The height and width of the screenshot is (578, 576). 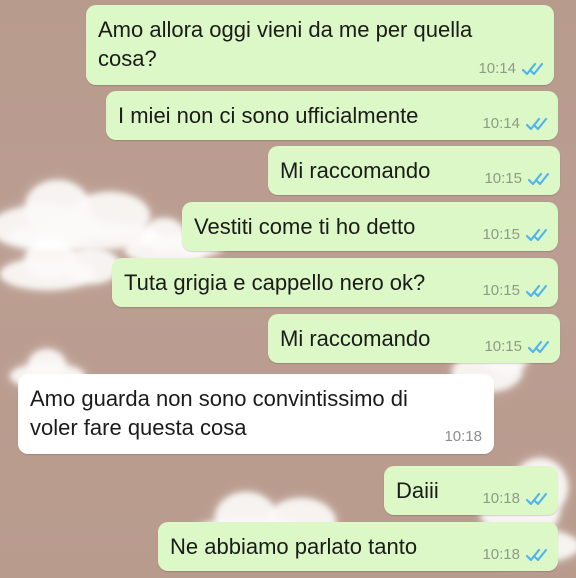 I want to click on message-text: Tuta grigia e cappello nero ok?, so click(x=275, y=282).